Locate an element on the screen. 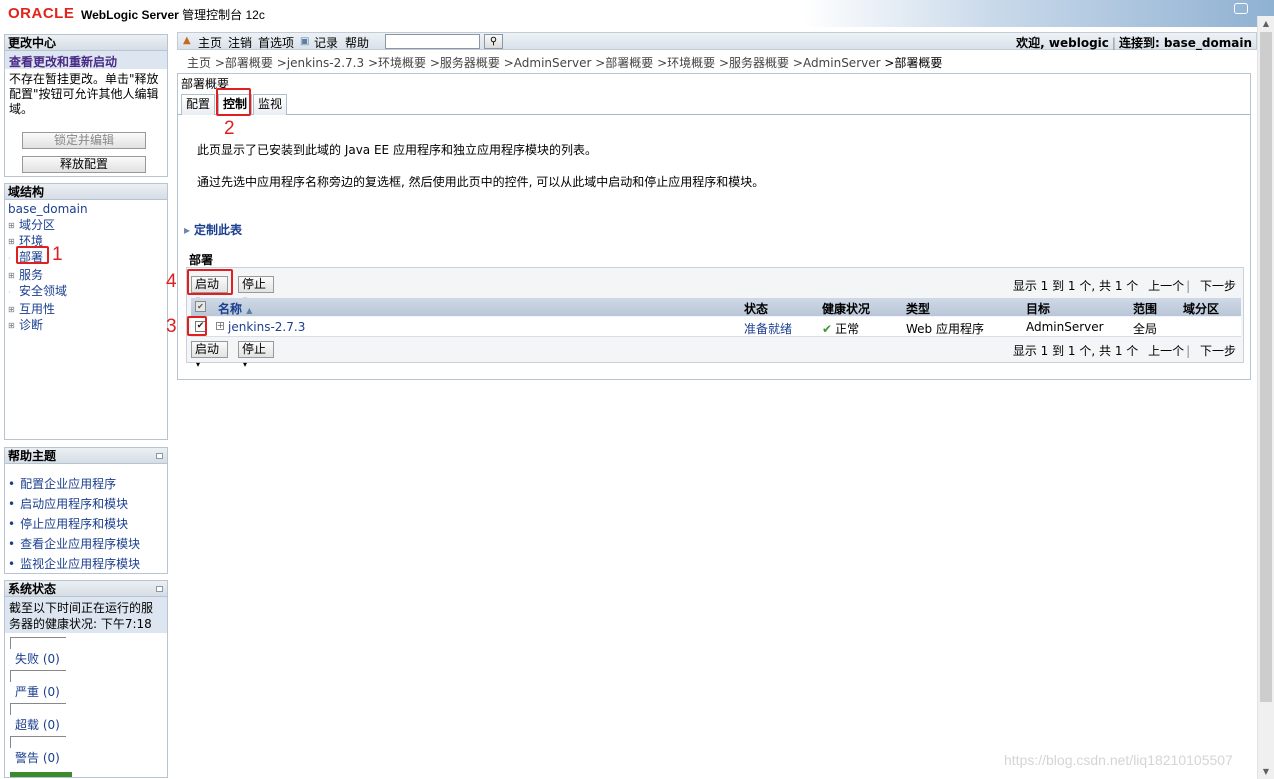 Image resolution: width=1274 pixels, height=779 pixels. record-icon: ▣ is located at coordinates (304, 41).